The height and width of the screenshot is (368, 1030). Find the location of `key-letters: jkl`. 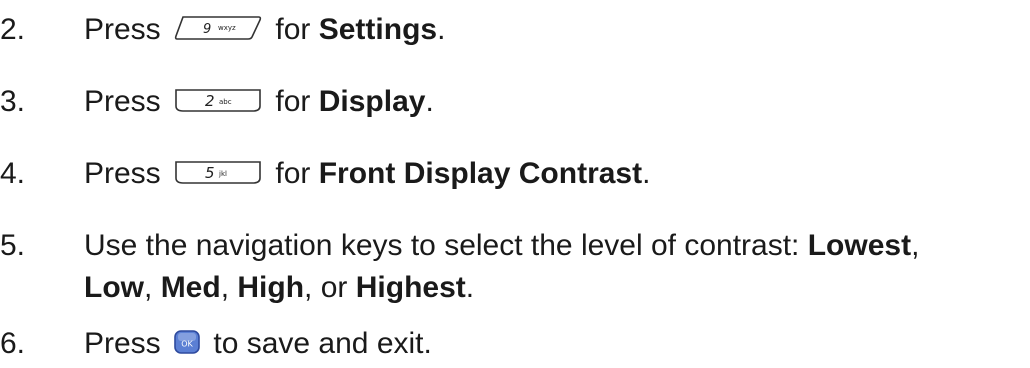

key-letters: jkl is located at coordinates (222, 174).